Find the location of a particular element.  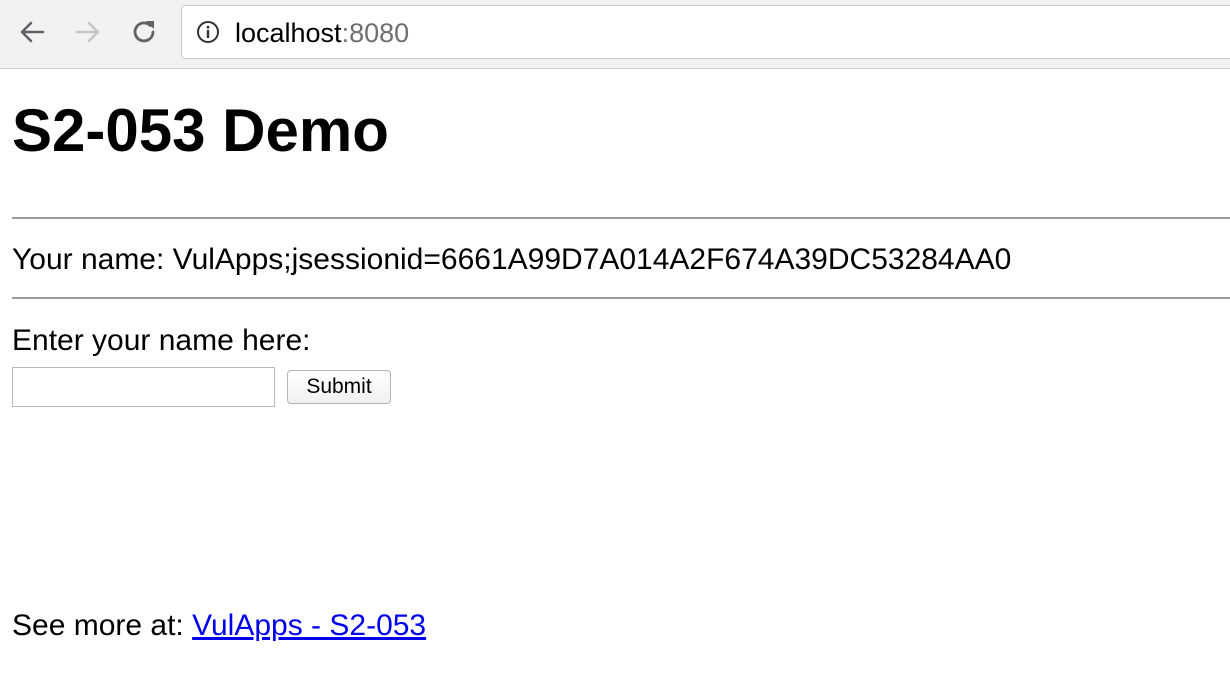

address-bar: localhost:8080 is located at coordinates (705, 32).